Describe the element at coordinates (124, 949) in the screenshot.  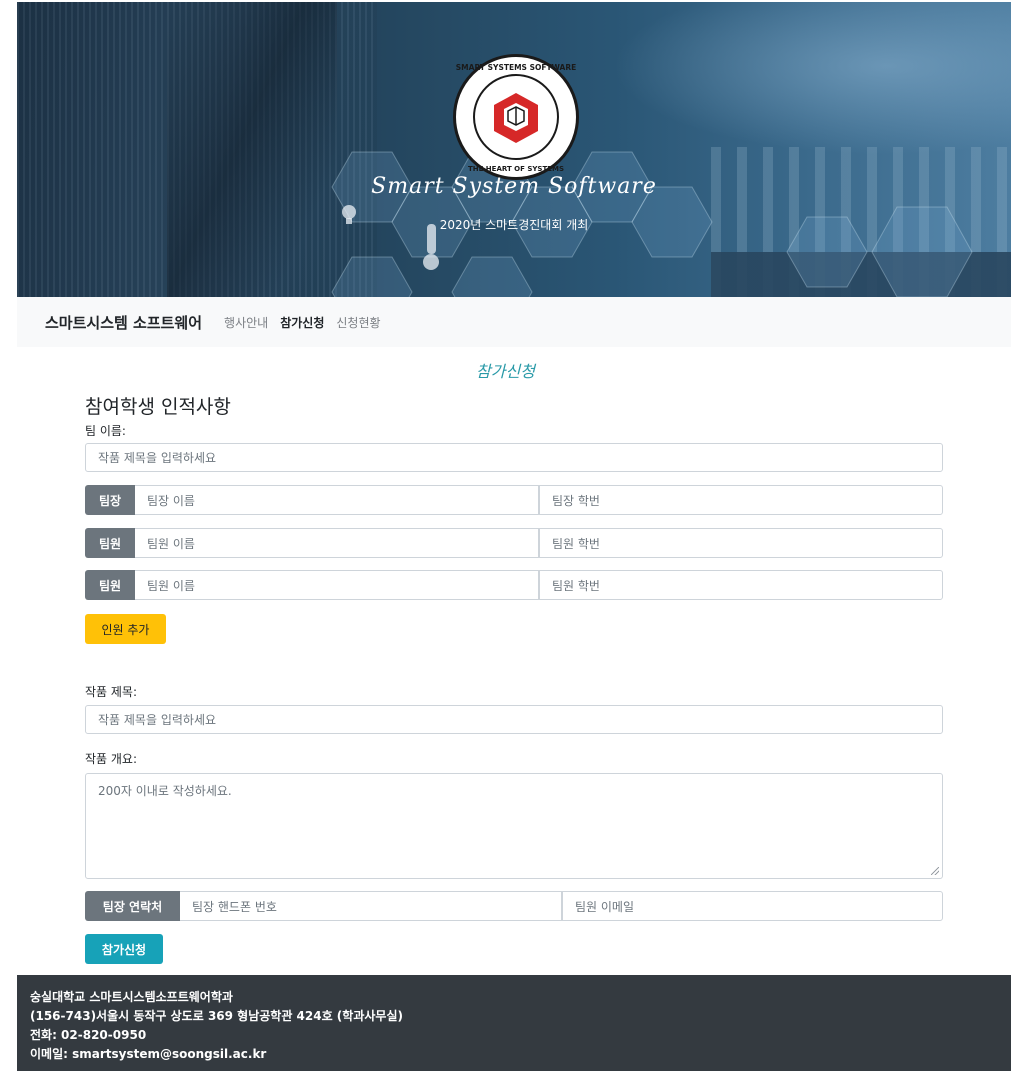
I see `submit-button: 참가신청` at that location.